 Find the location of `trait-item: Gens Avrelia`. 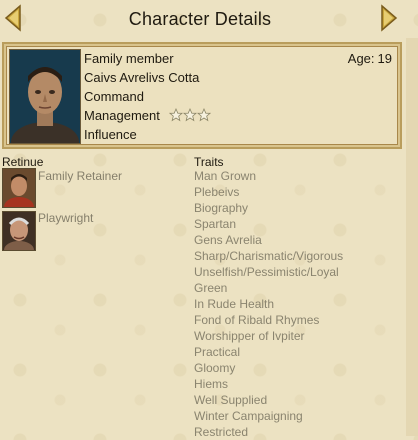

trait-item: Gens Avrelia is located at coordinates (268, 240).